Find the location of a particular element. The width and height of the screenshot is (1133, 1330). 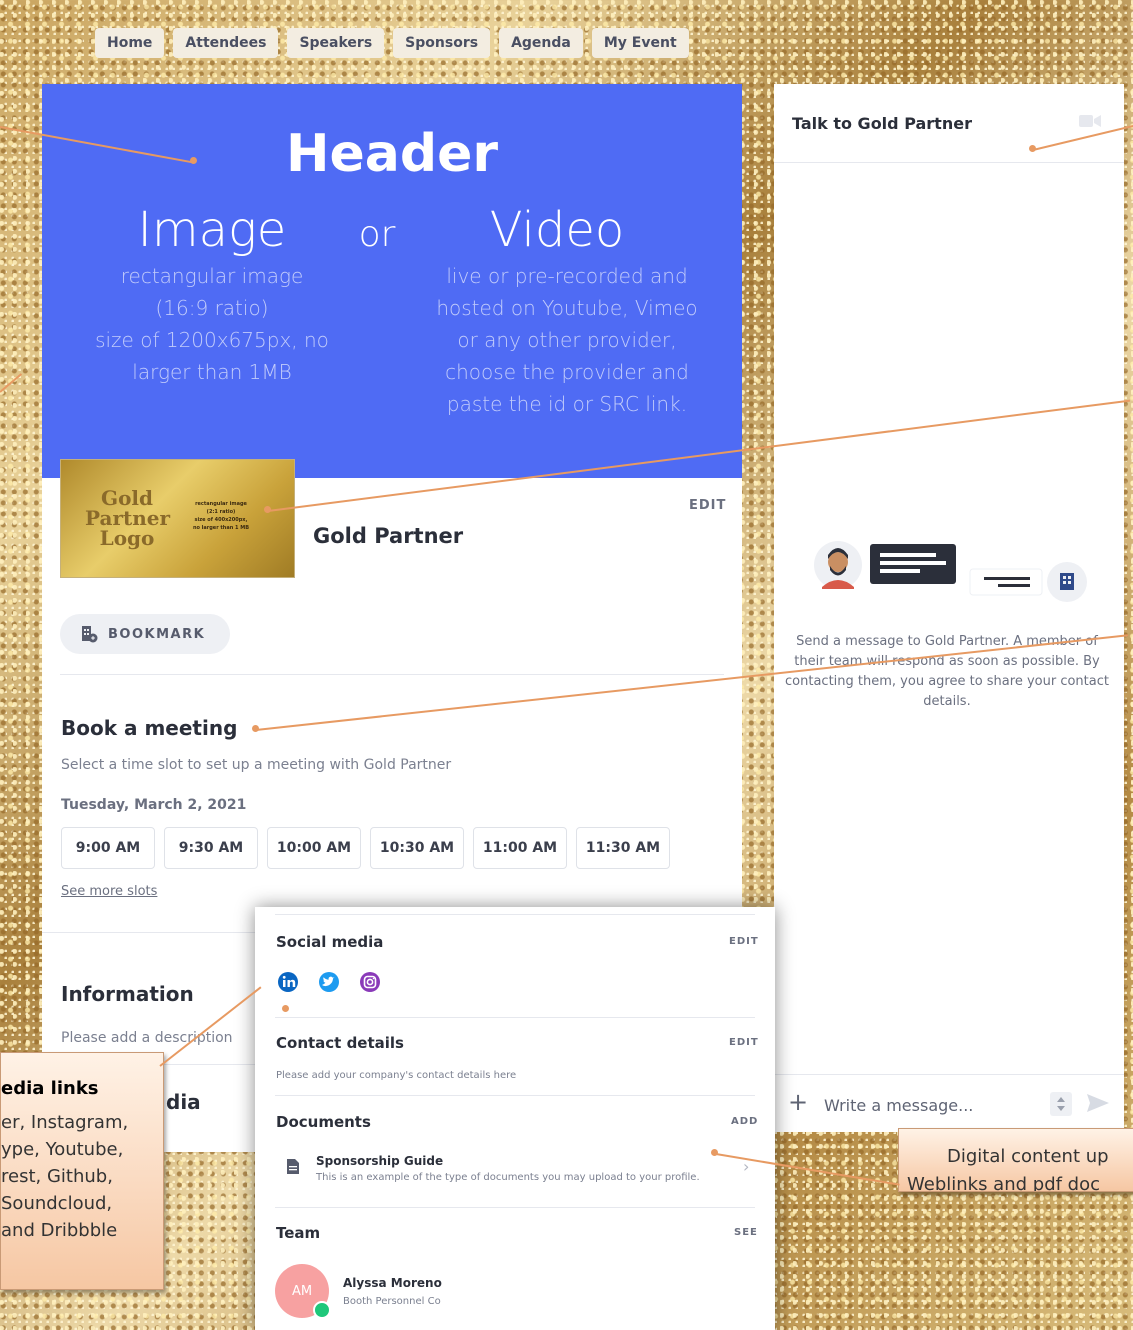

video-desc-line: or any other provider, is located at coordinates (567, 340).